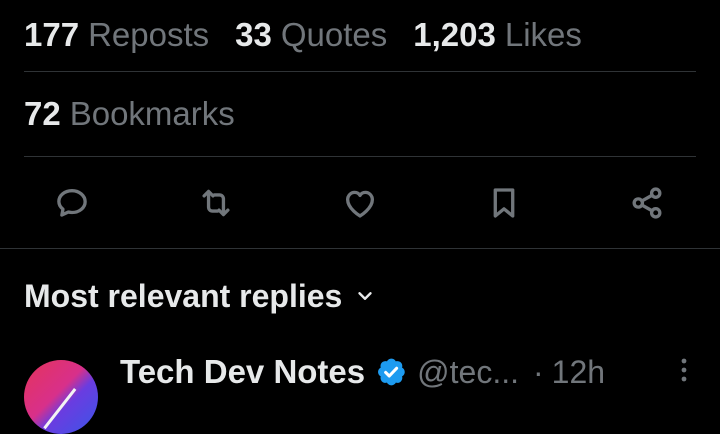 The height and width of the screenshot is (434, 720). I want to click on repost-arrows-icon, so click(216, 203).